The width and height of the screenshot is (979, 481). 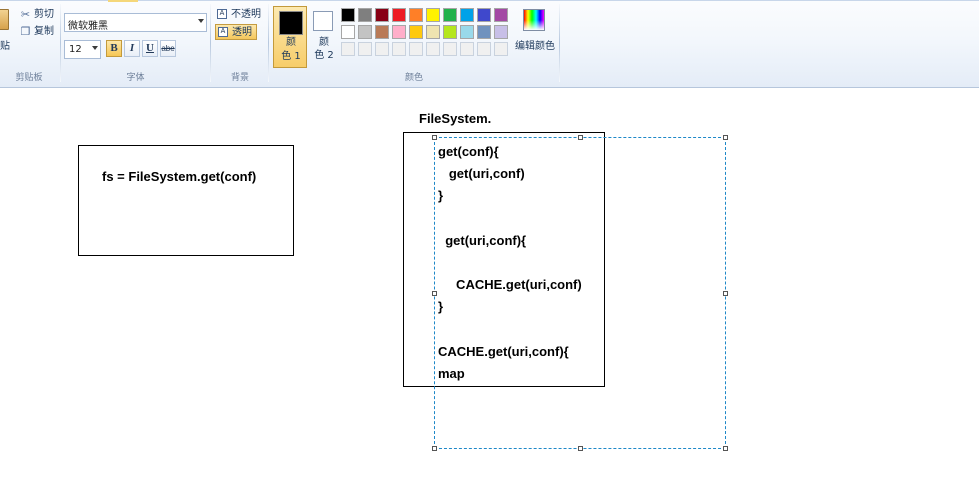 What do you see at coordinates (434, 293) in the screenshot?
I see `resize-handle-left` at bounding box center [434, 293].